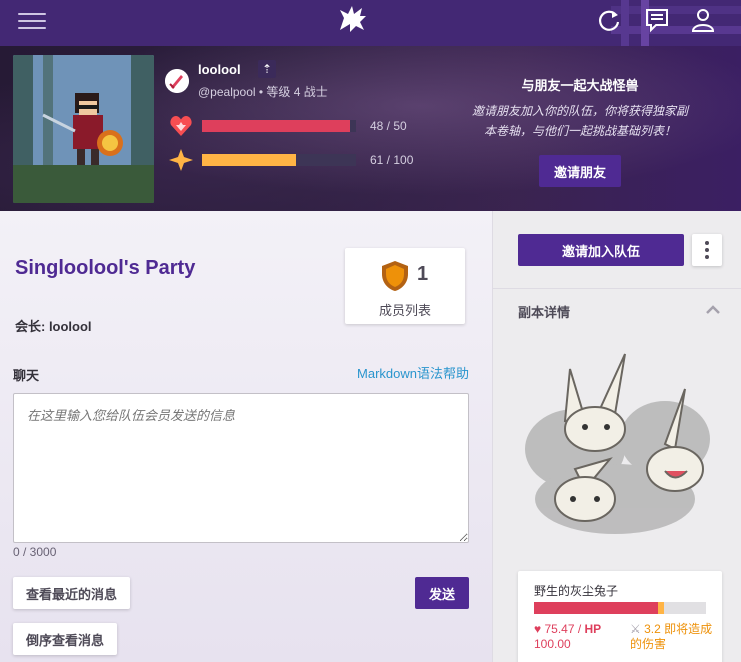  Describe the element at coordinates (423, 274) in the screenshot. I see `member-count: 1` at that location.